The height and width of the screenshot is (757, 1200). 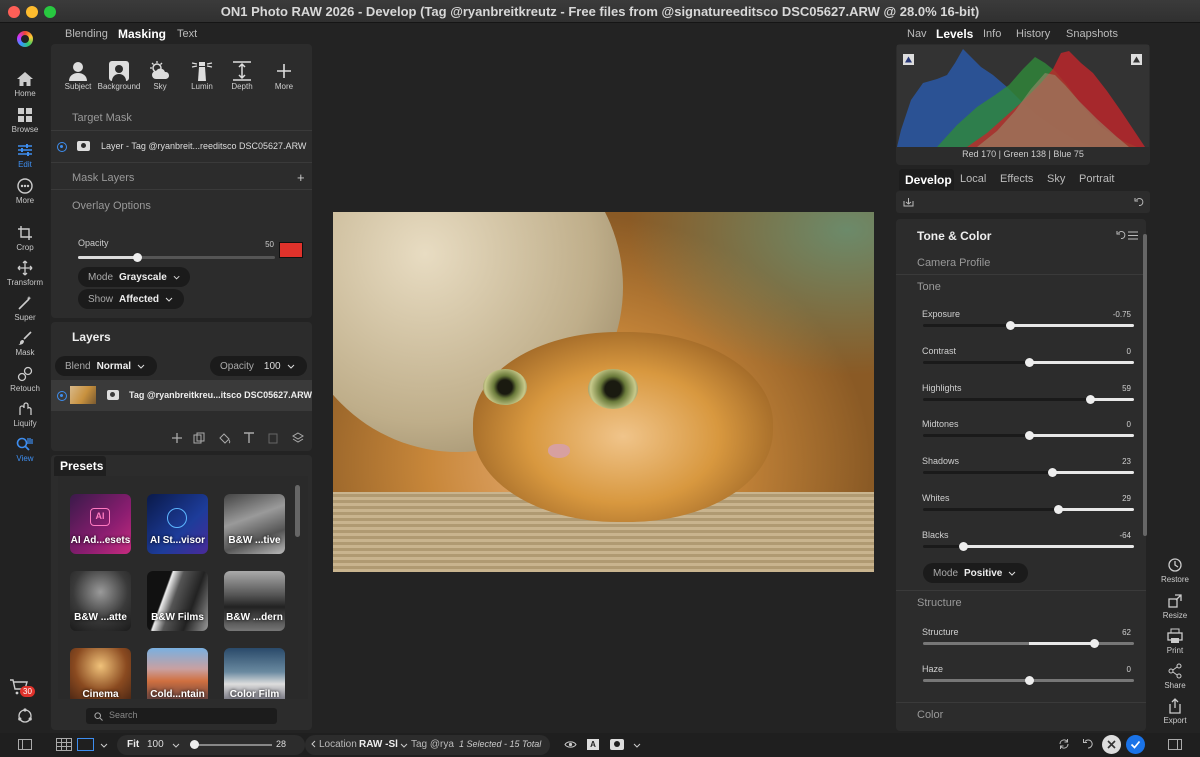 What do you see at coordinates (617, 744) in the screenshot?
I see `mask-view-icon` at bounding box center [617, 744].